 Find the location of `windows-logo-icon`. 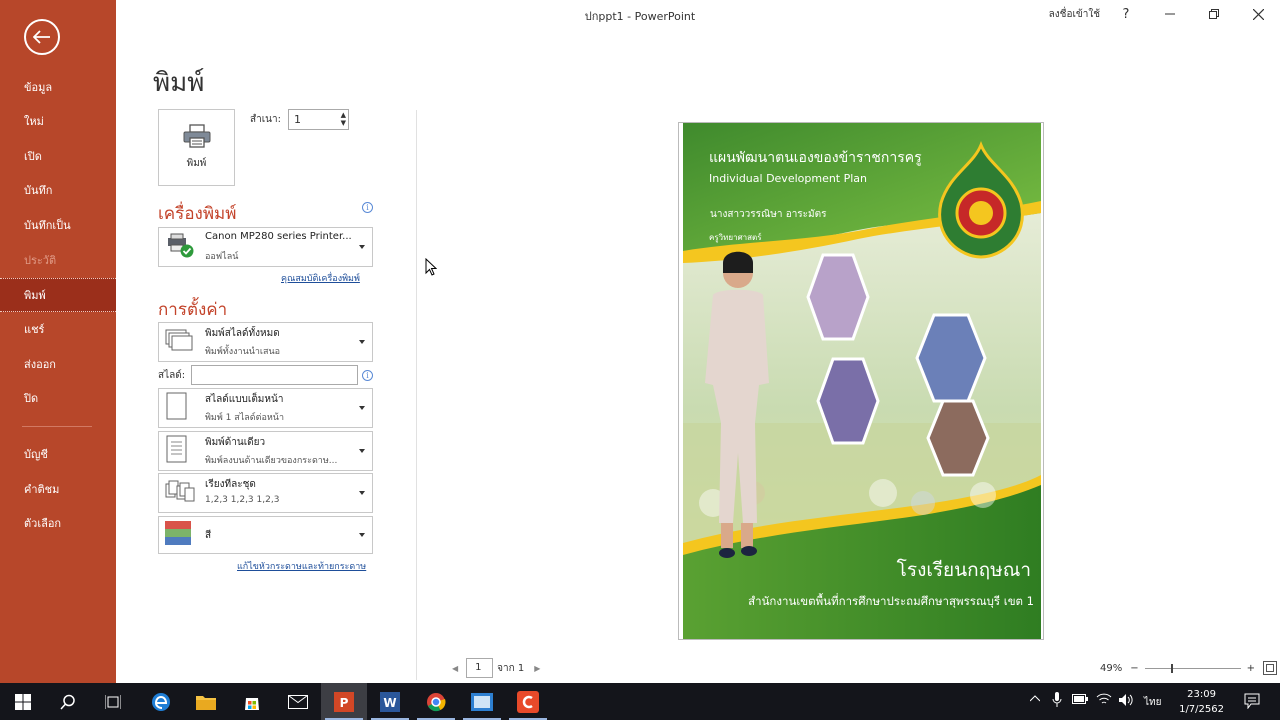

windows-logo-icon is located at coordinates (23, 701).